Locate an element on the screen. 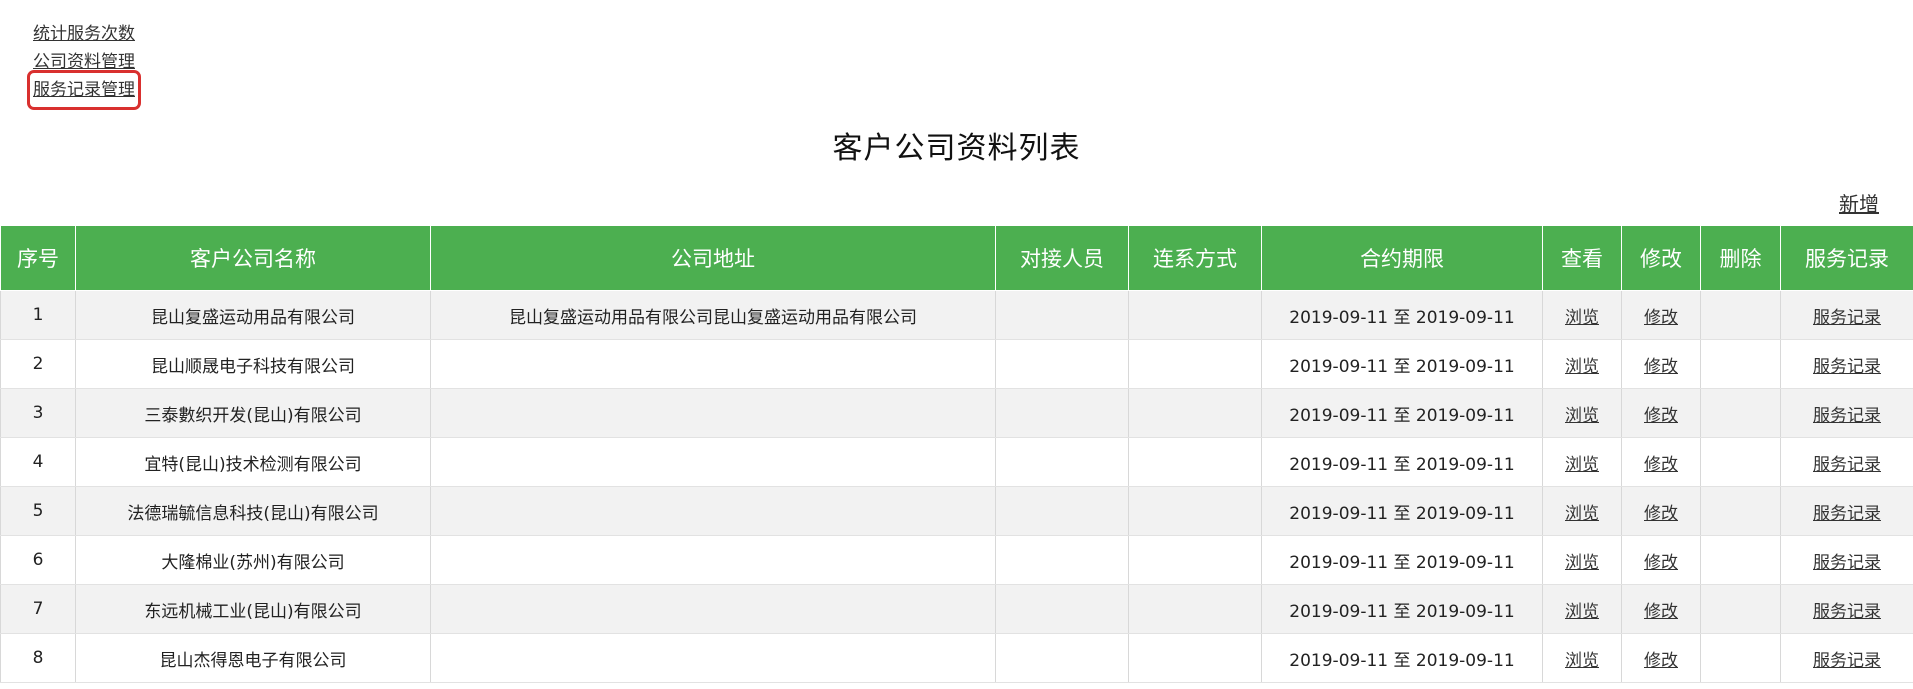  page-title: 客户公司资料列表 is located at coordinates (956, 148).